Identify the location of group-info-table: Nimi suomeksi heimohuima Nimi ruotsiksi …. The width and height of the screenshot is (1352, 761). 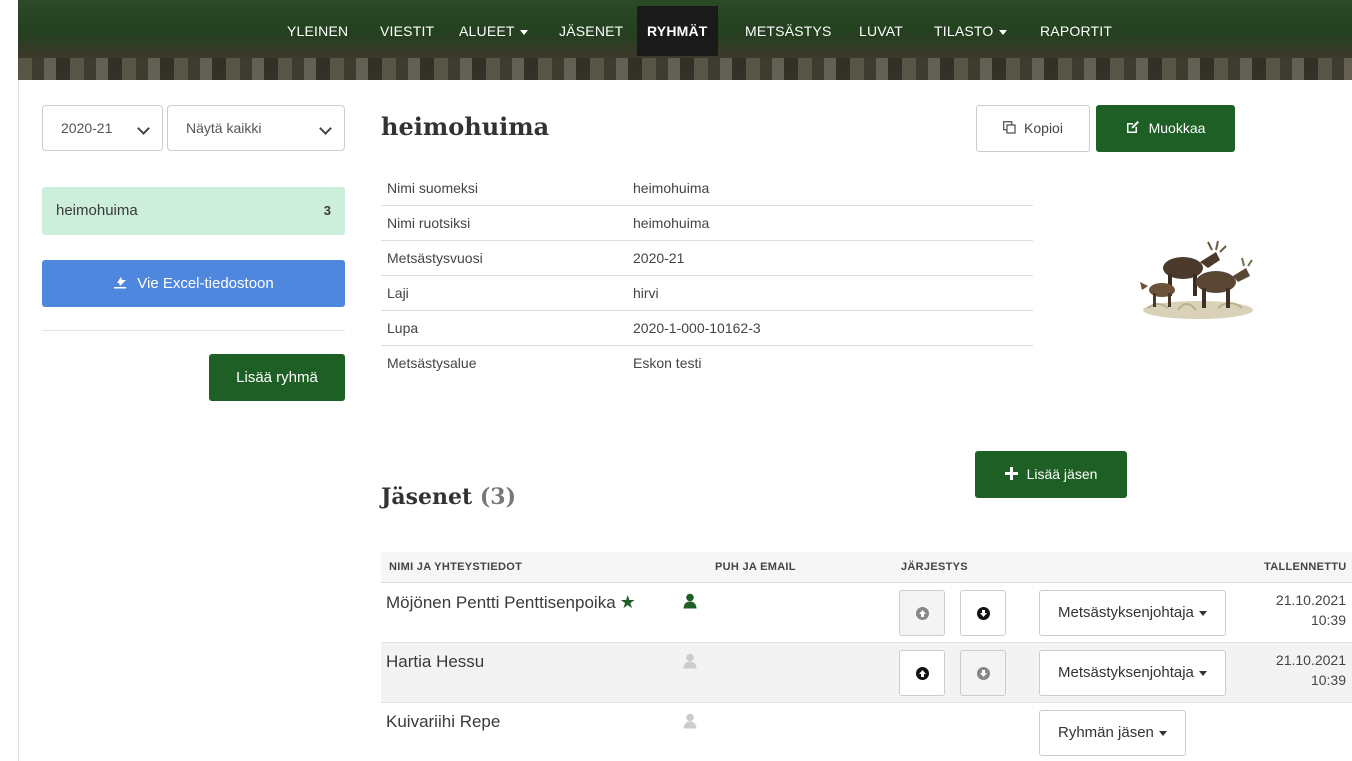
(707, 275).